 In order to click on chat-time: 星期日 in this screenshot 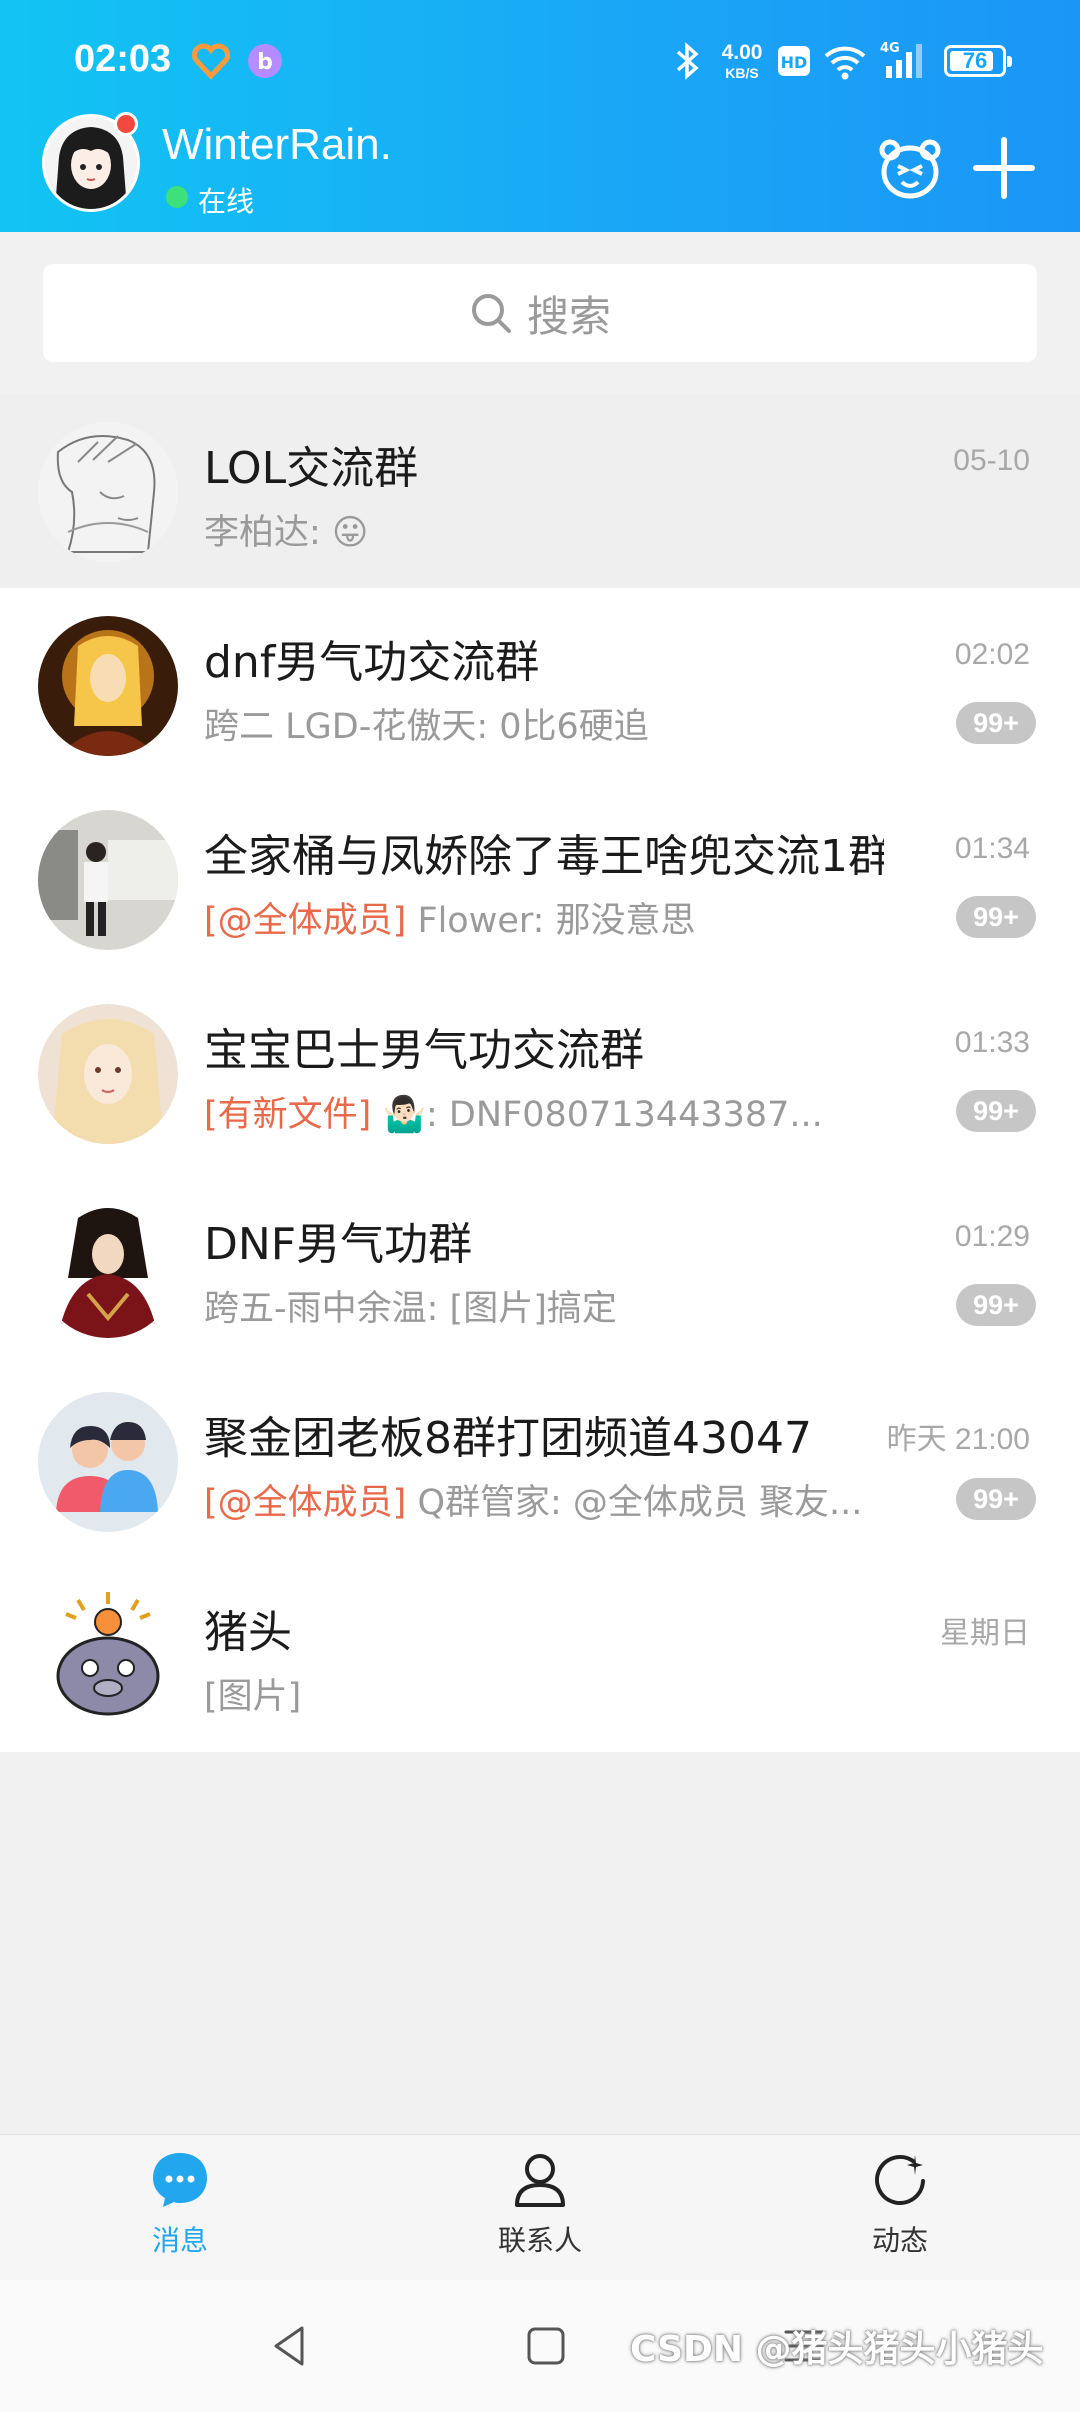, I will do `click(985, 1633)`.